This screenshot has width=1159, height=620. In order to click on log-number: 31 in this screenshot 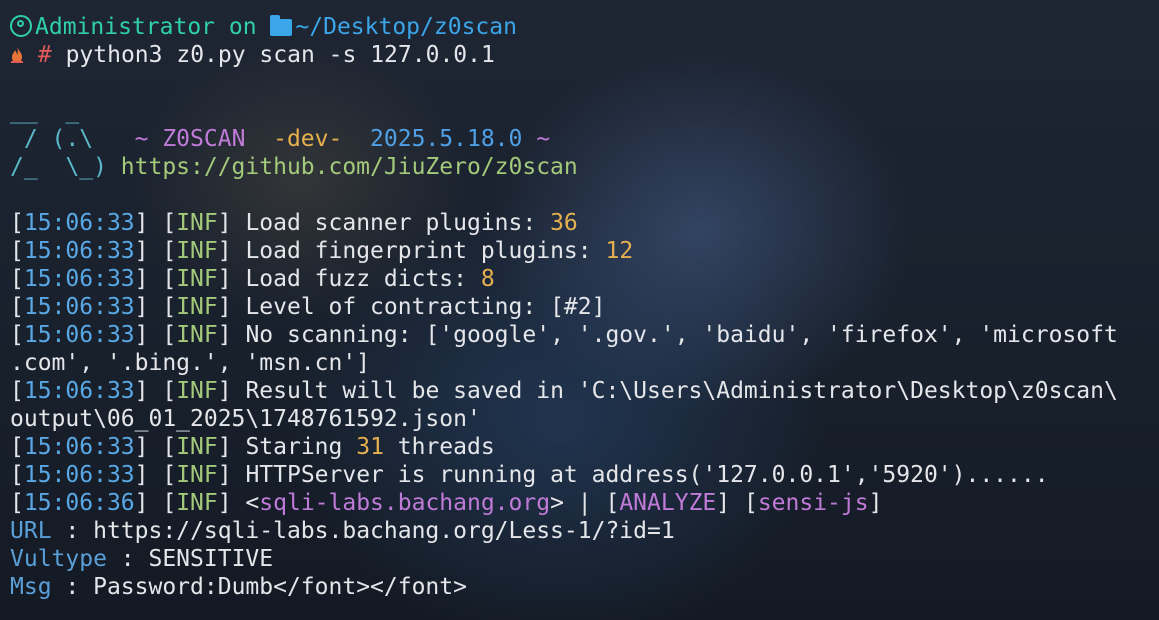, I will do `click(370, 447)`.